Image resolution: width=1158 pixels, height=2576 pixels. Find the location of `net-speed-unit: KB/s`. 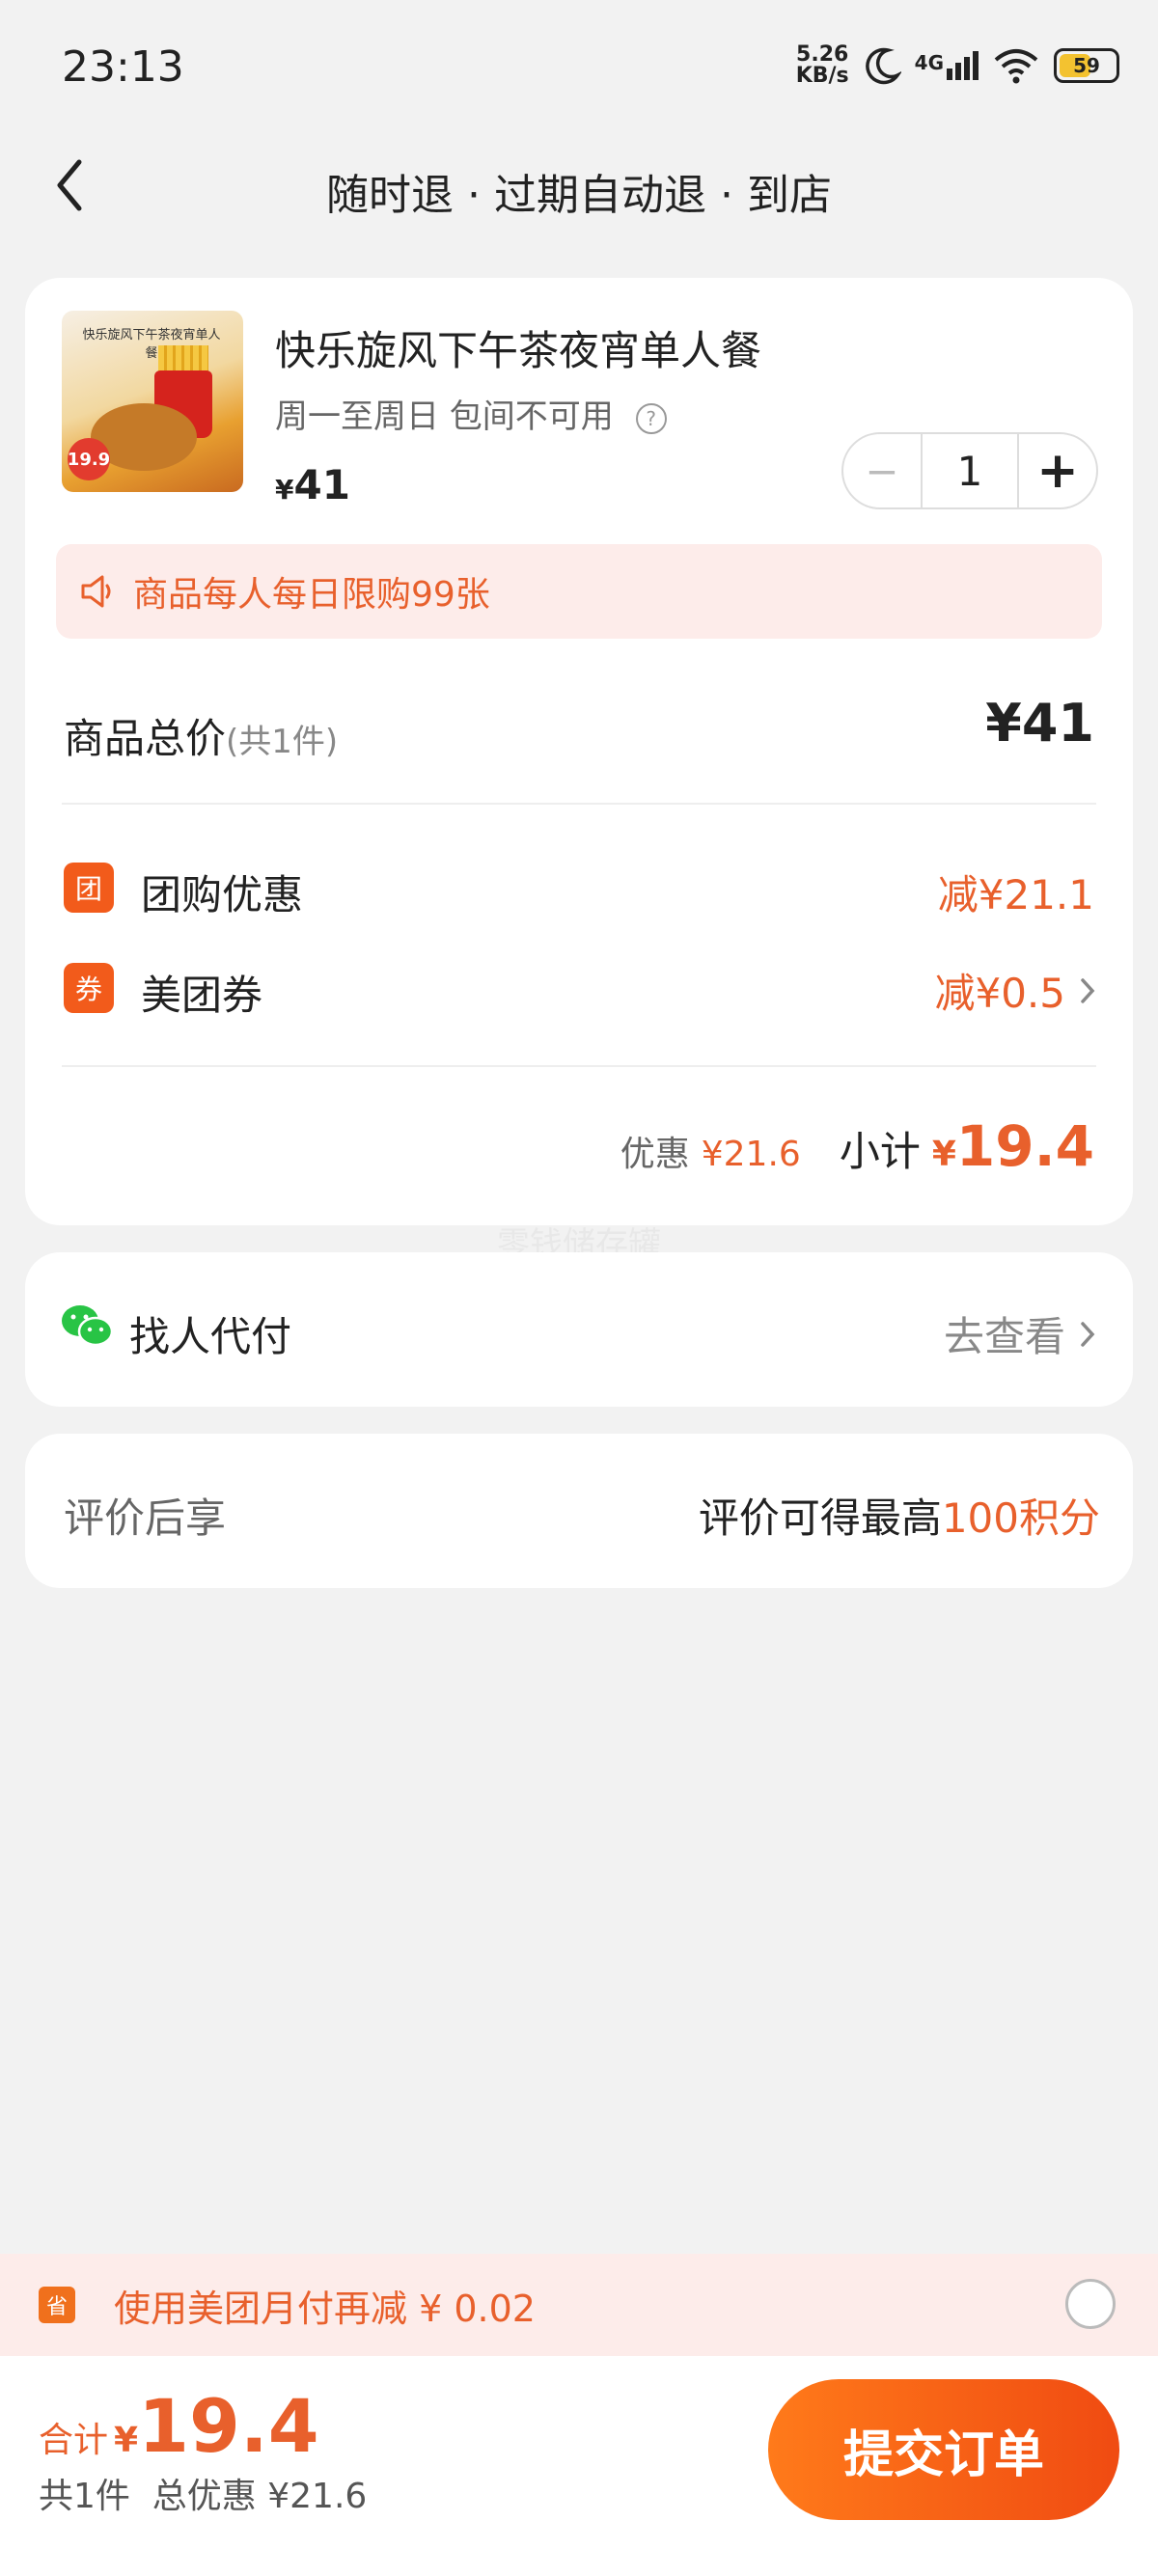

net-speed-unit: KB/s is located at coordinates (822, 76).